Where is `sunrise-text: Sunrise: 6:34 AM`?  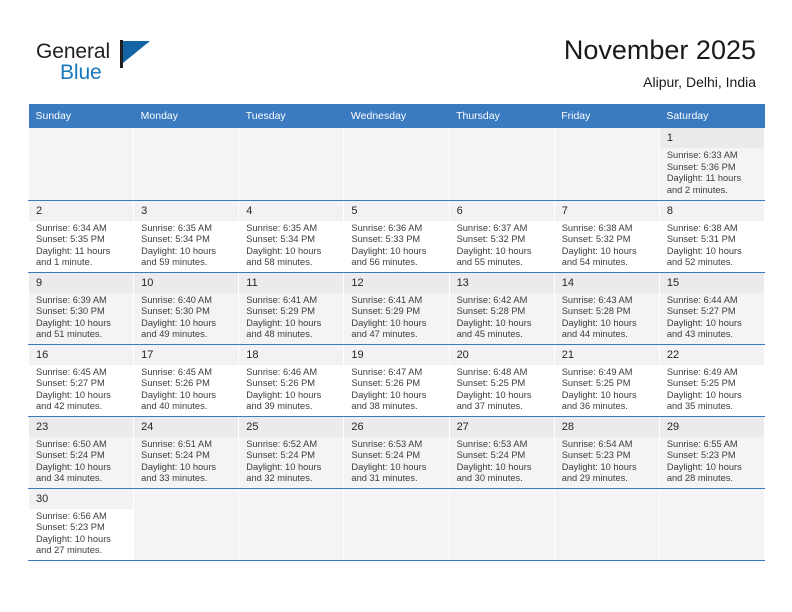 sunrise-text: Sunrise: 6:34 AM is located at coordinates (71, 227).